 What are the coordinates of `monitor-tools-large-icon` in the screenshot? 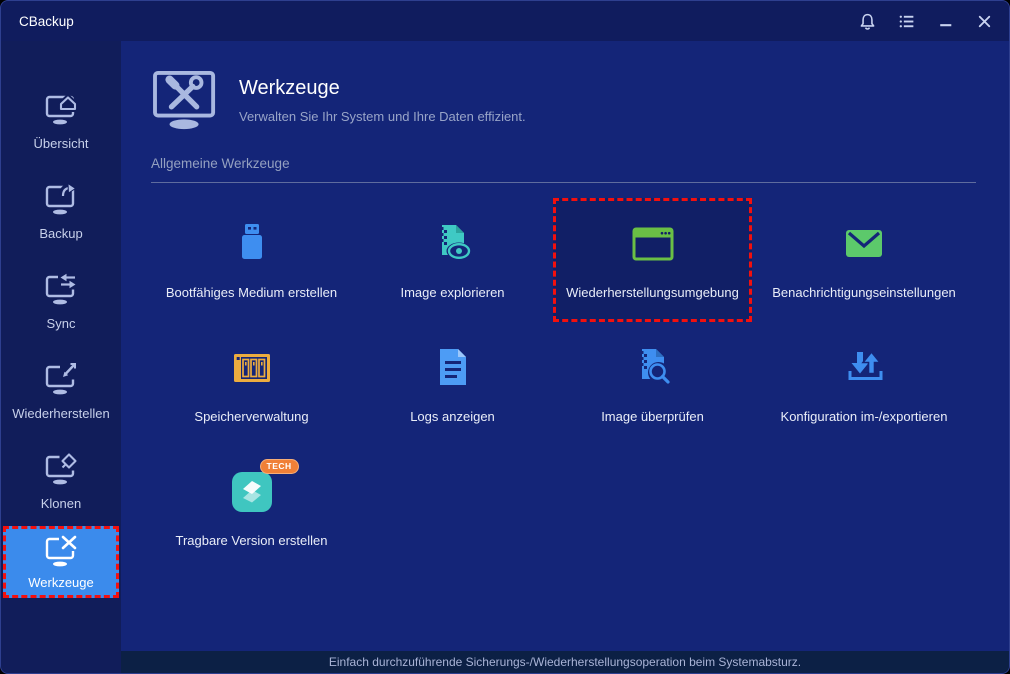 It's located at (186, 100).